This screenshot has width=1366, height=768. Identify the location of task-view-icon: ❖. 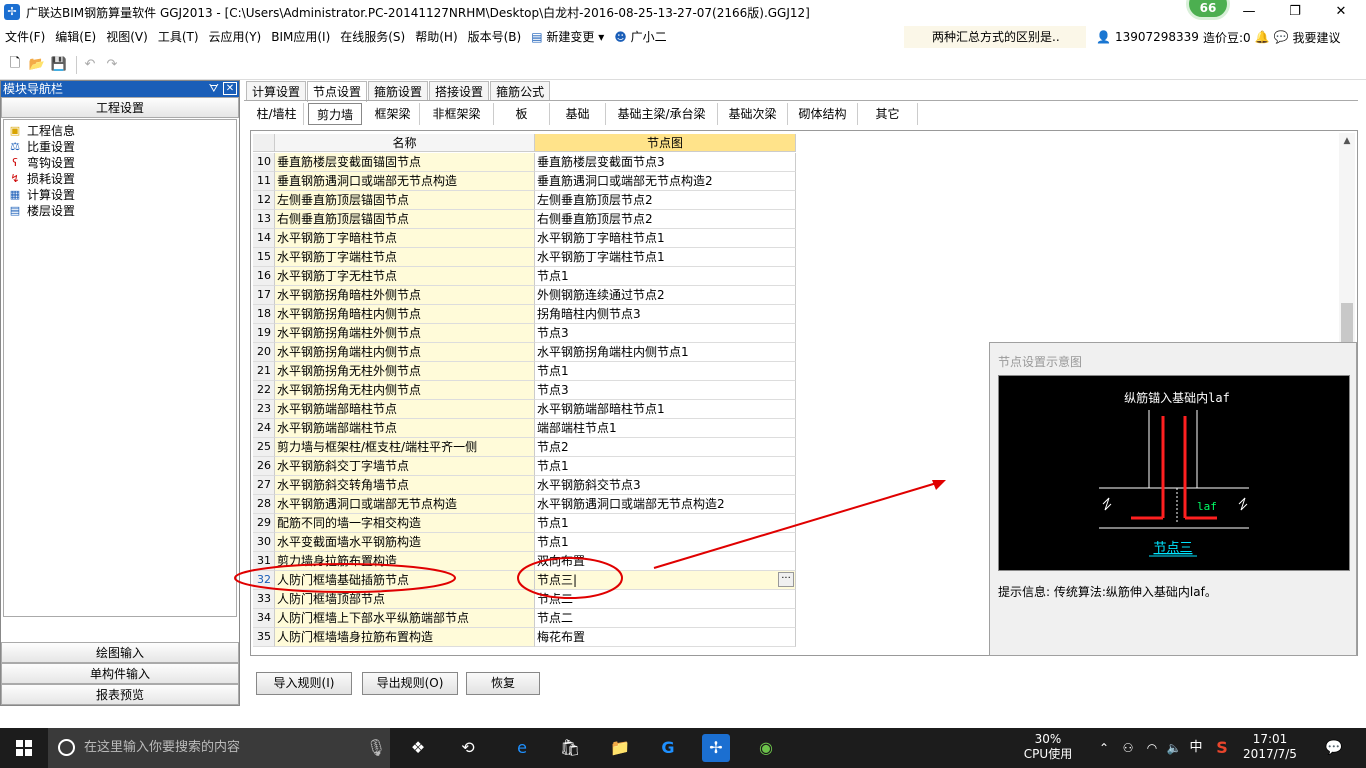
(418, 748).